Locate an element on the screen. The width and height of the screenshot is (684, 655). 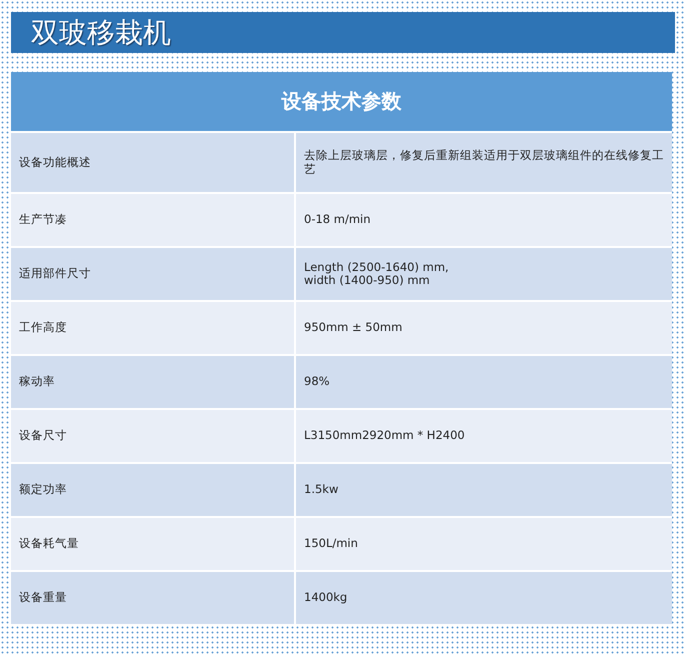
value-cell: 98% is located at coordinates (484, 382).